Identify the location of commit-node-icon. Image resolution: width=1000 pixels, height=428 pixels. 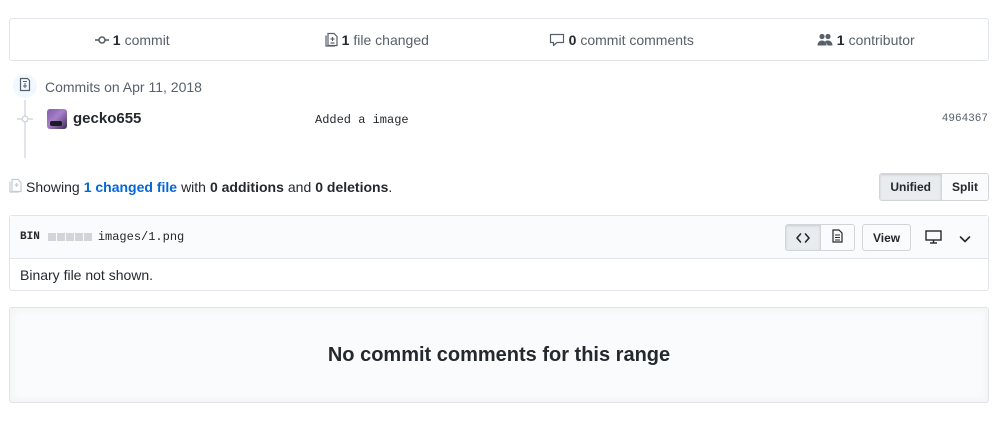
(25, 119).